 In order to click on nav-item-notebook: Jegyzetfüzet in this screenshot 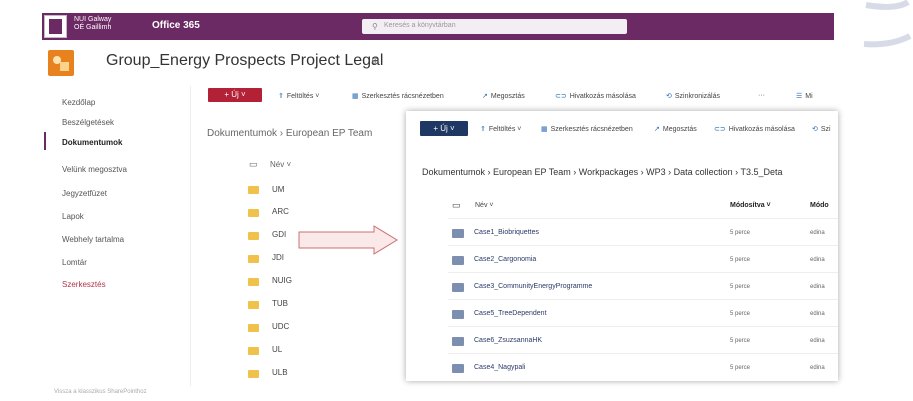, I will do `click(84, 193)`.